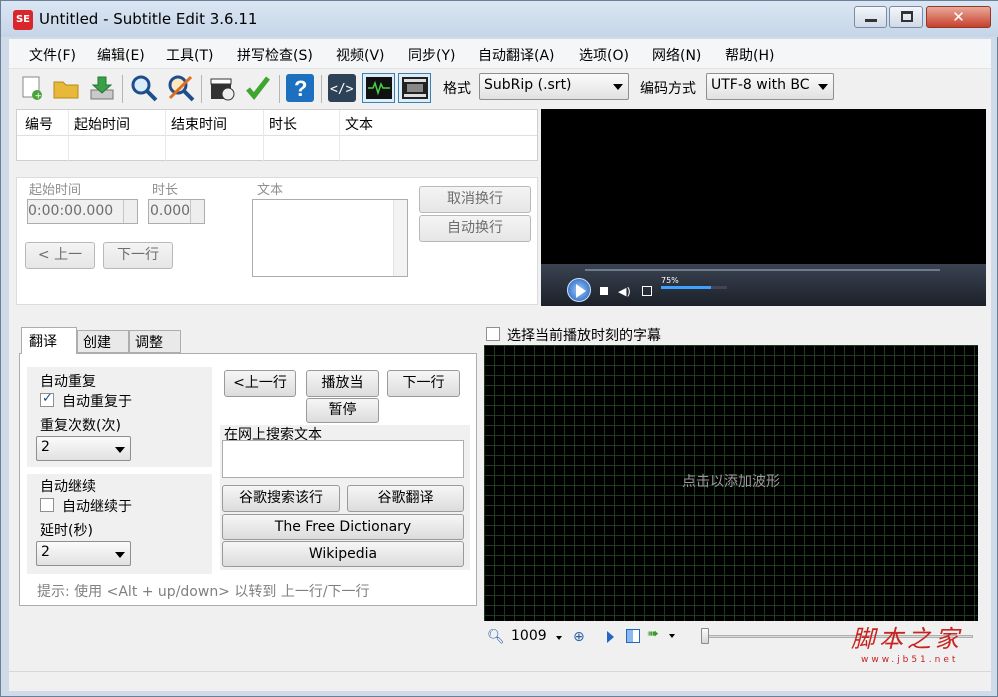  I want to click on visual-sync-button, so click(222, 88).